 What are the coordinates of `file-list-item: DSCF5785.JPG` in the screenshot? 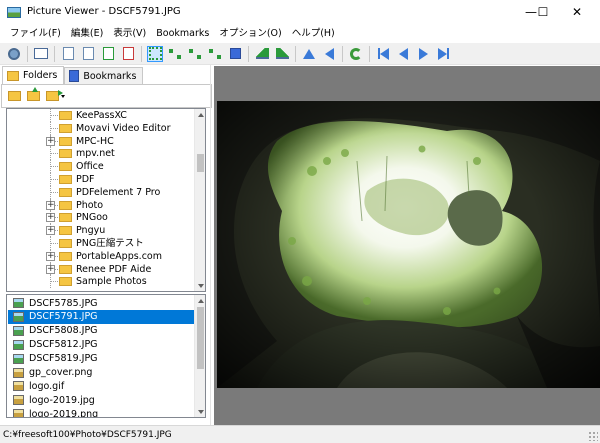 It's located at (101, 303).